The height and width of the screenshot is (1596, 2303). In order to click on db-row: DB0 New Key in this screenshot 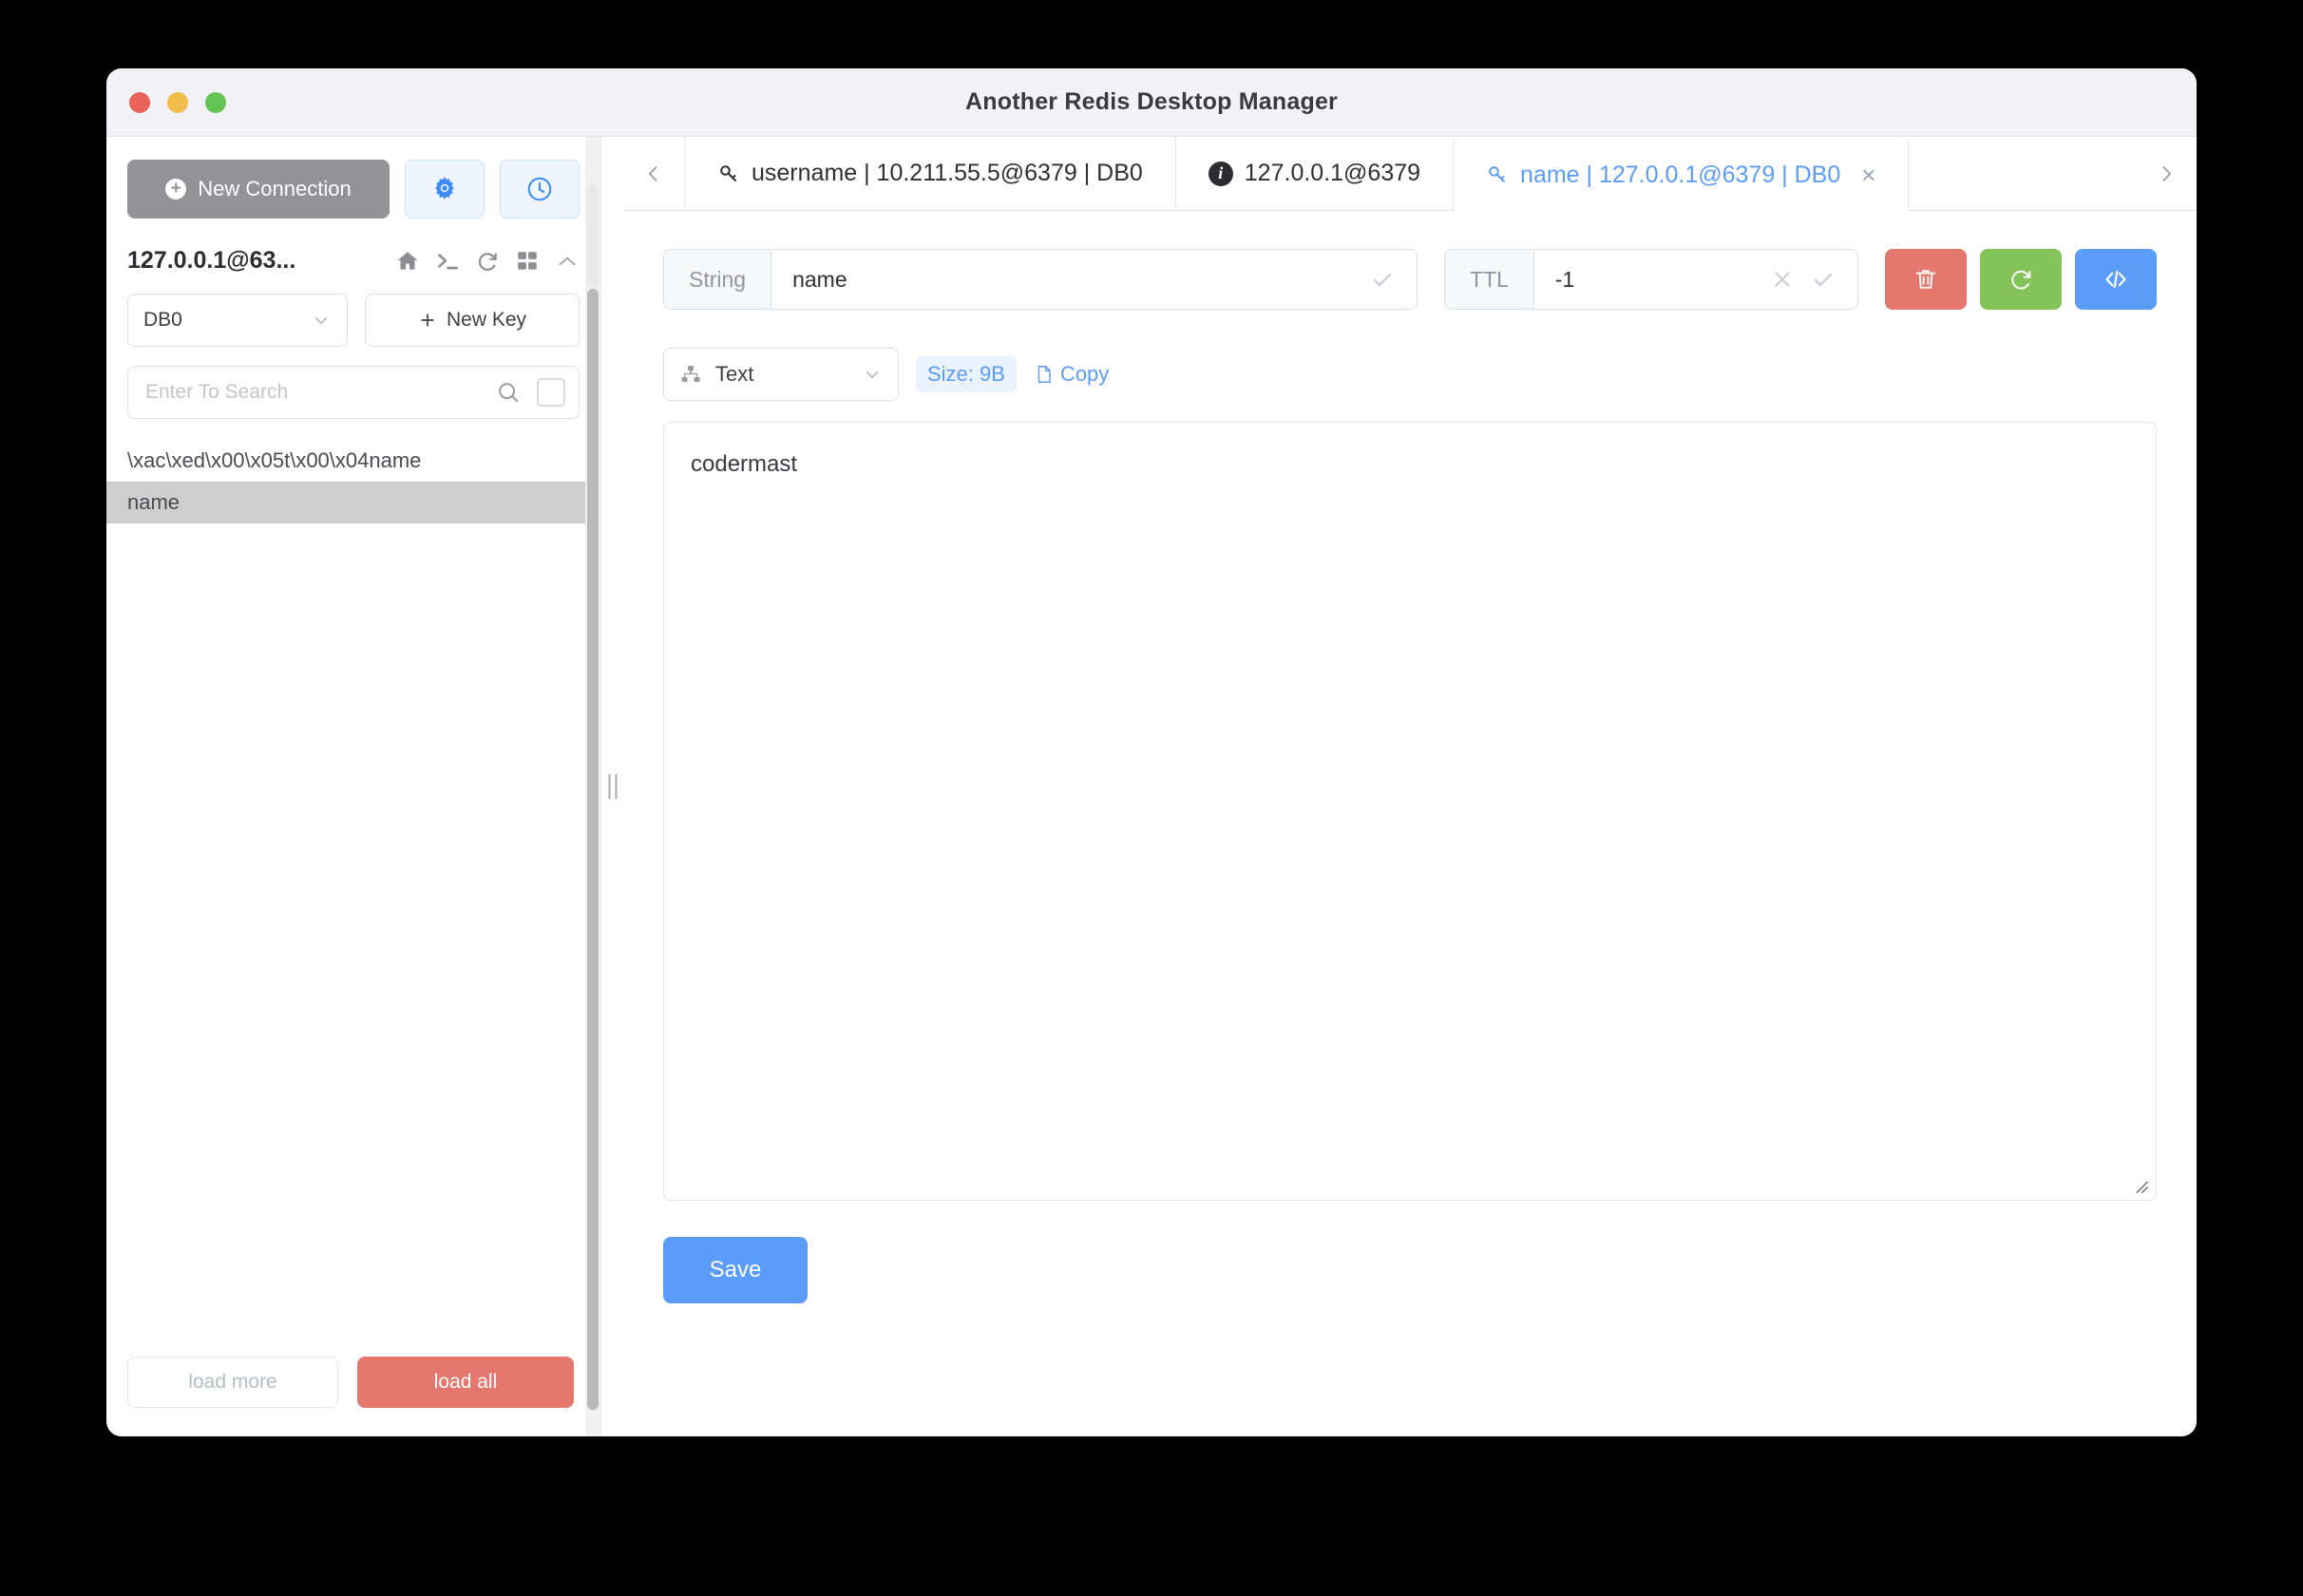, I will do `click(353, 315)`.